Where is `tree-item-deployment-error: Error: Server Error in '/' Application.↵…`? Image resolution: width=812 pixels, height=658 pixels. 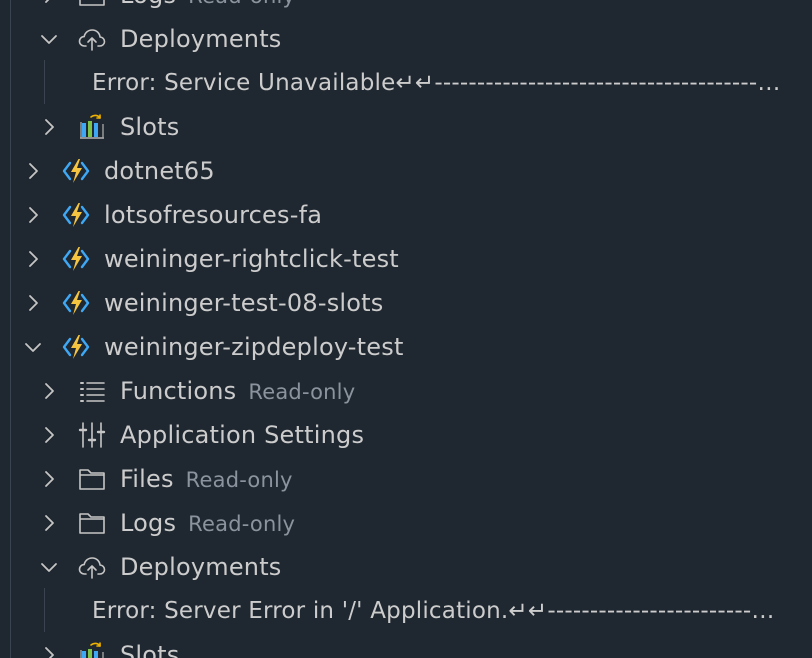
tree-item-deployment-error: Error: Server Error in '/' Application.↵… is located at coordinates (406, 611).